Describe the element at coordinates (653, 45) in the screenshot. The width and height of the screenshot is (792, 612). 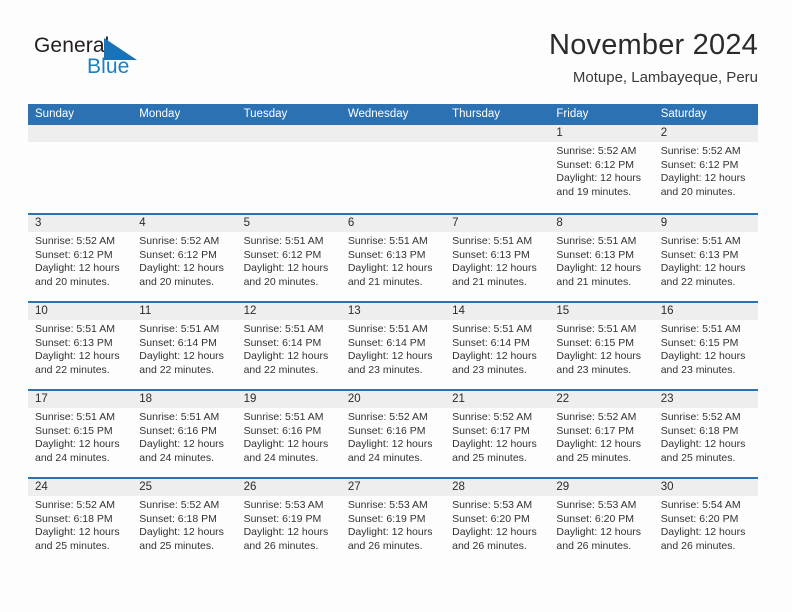
I see `page-title: November 2024` at that location.